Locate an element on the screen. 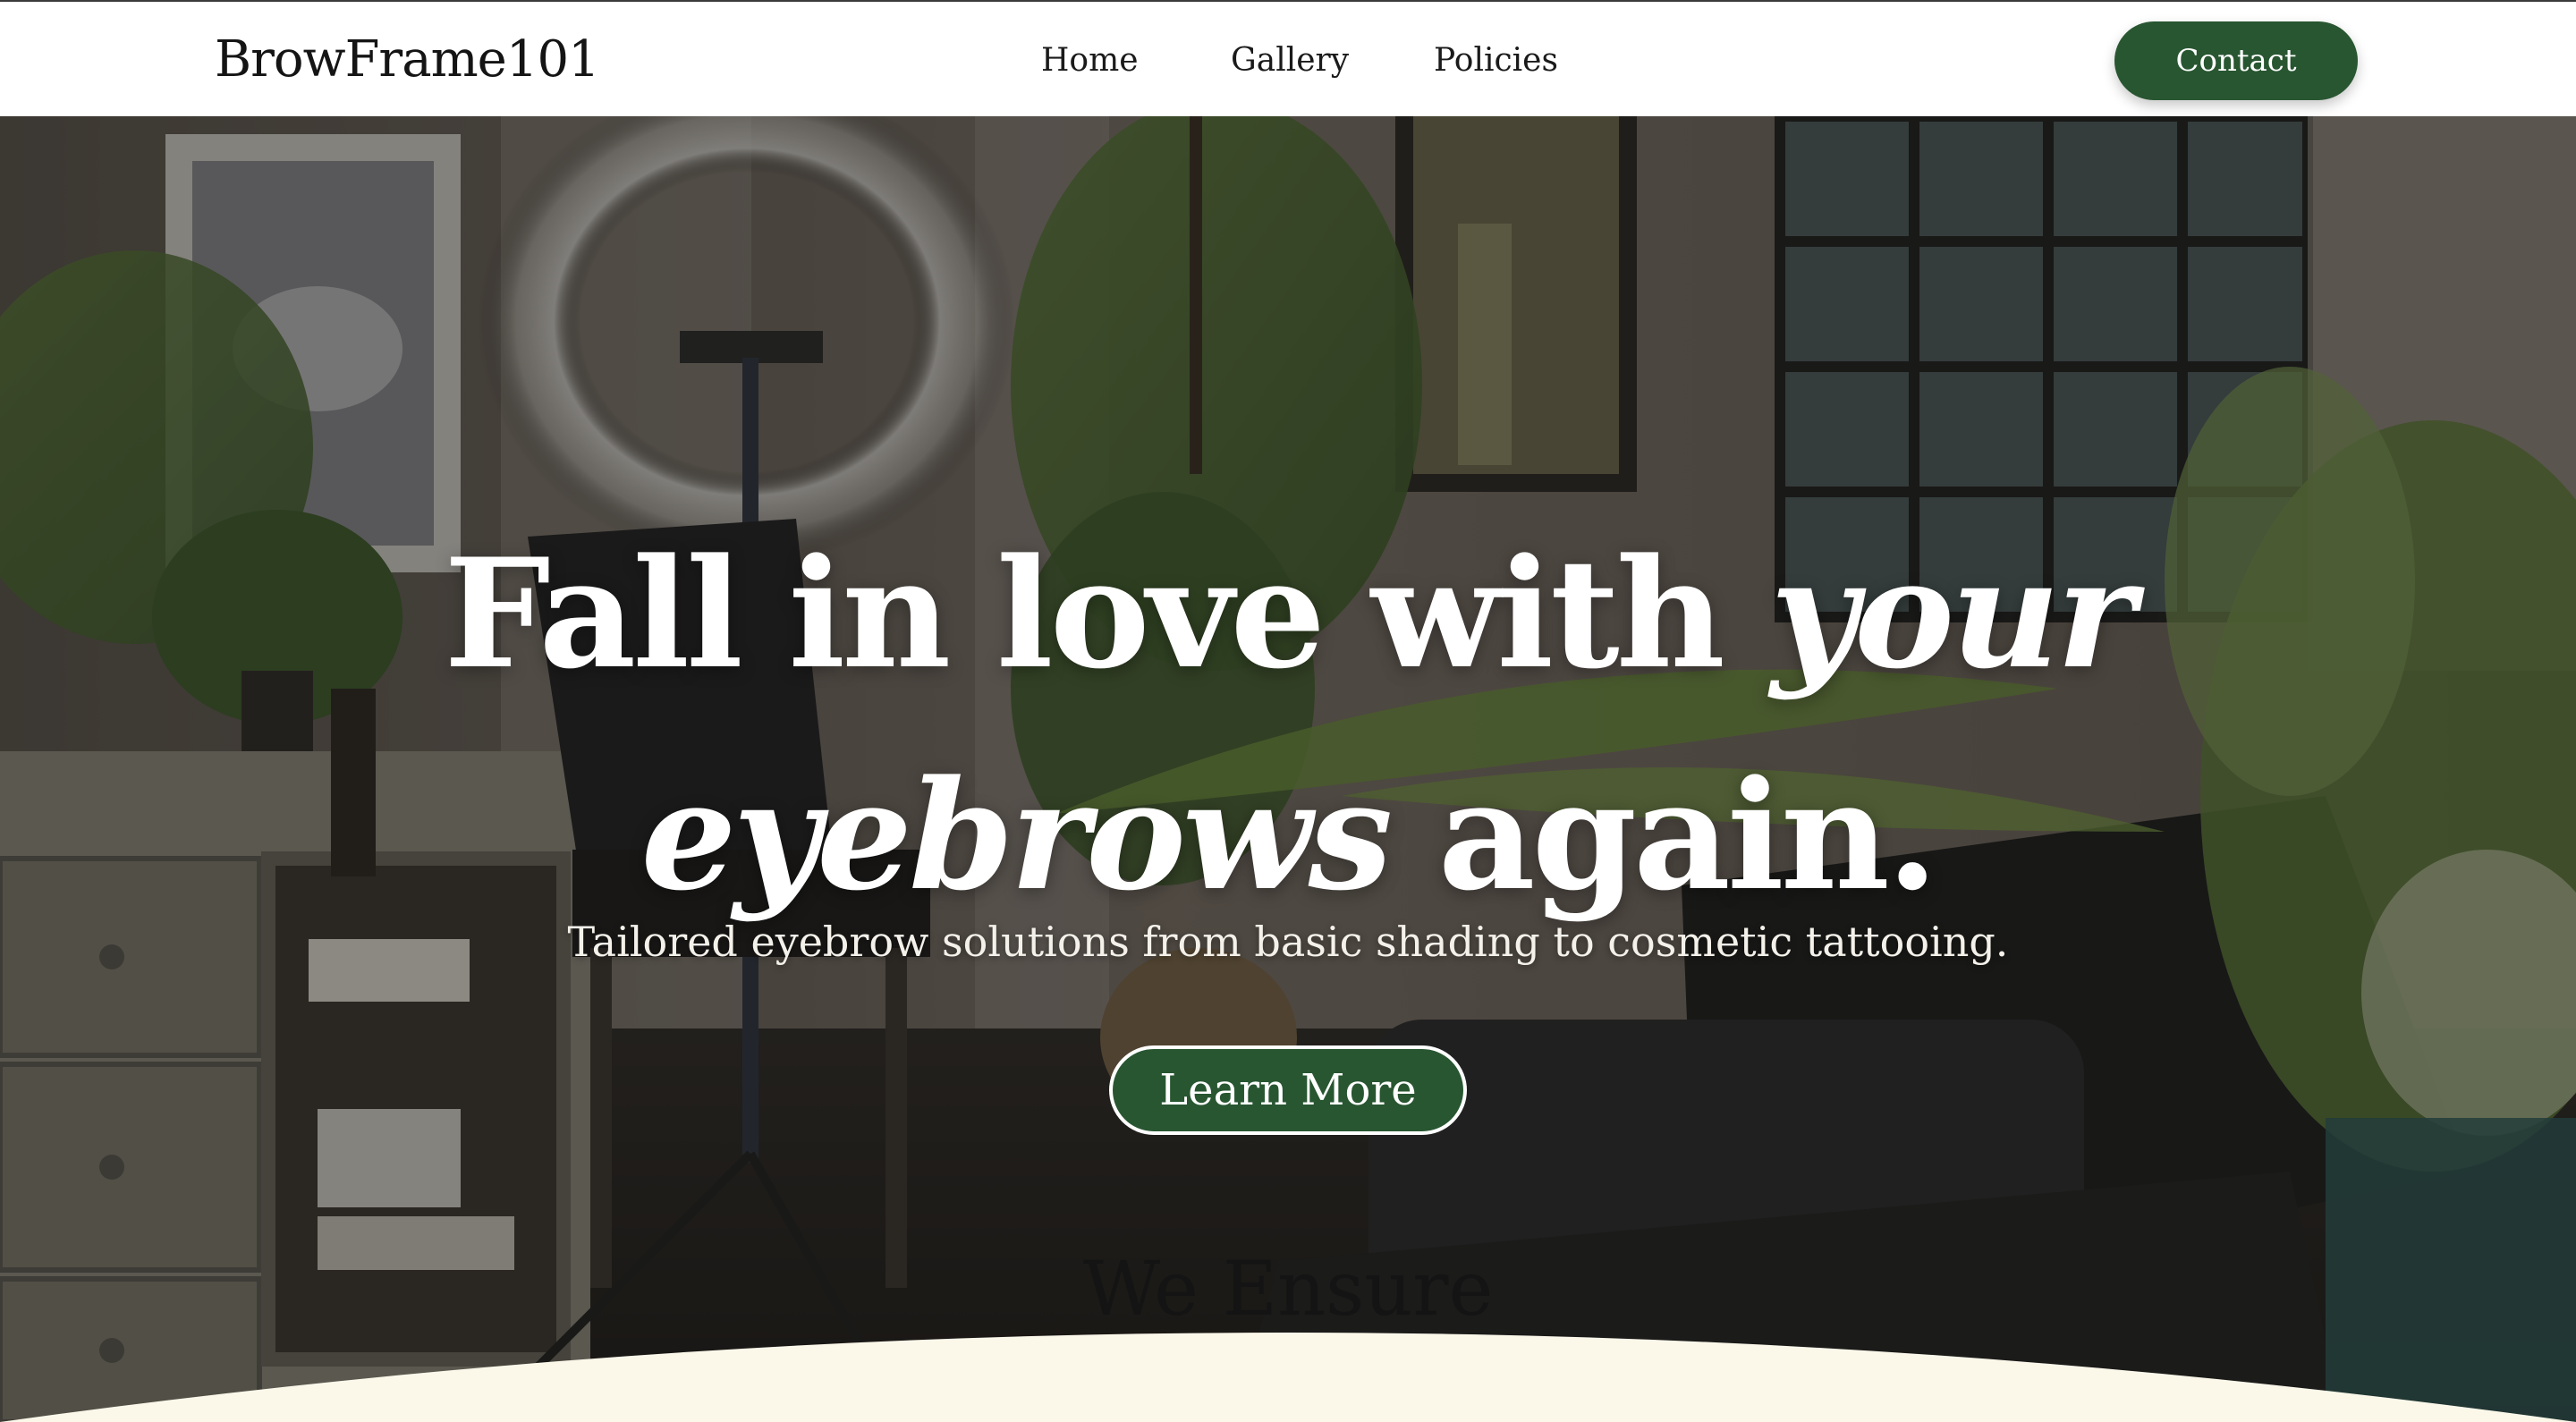  nav-policies-link: Policies is located at coordinates (1496, 61).